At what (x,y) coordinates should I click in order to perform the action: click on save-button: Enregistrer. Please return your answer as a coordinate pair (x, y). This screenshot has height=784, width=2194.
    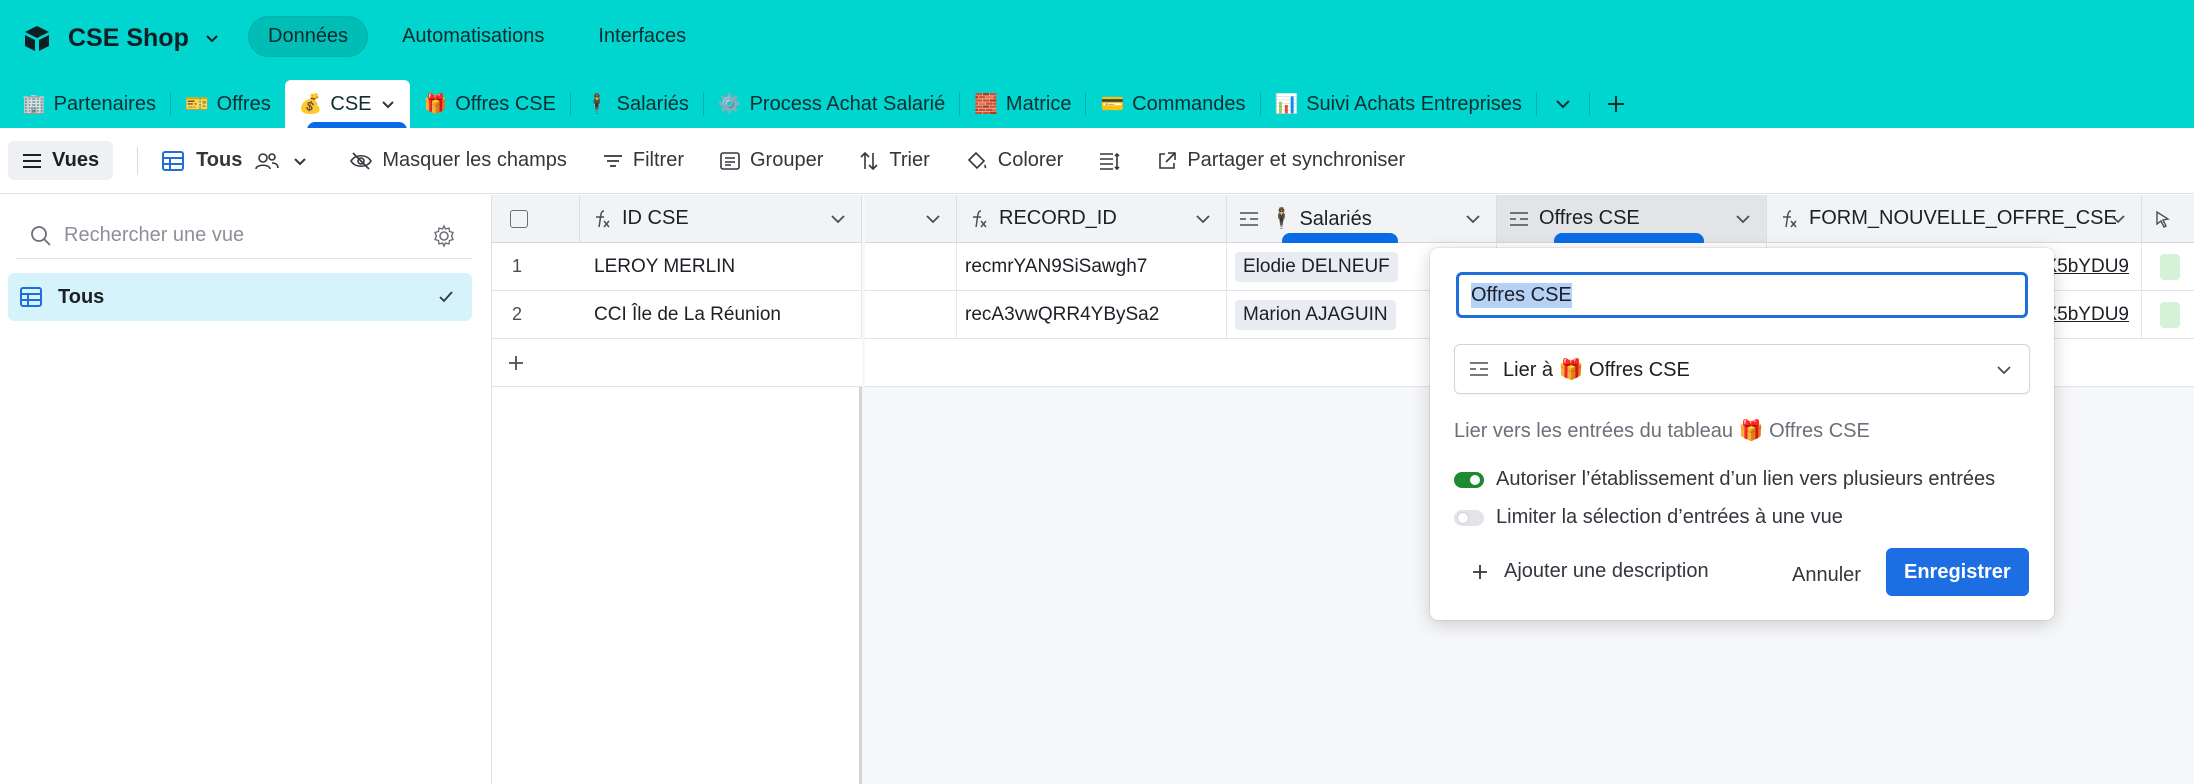
    Looking at the image, I should click on (1957, 572).